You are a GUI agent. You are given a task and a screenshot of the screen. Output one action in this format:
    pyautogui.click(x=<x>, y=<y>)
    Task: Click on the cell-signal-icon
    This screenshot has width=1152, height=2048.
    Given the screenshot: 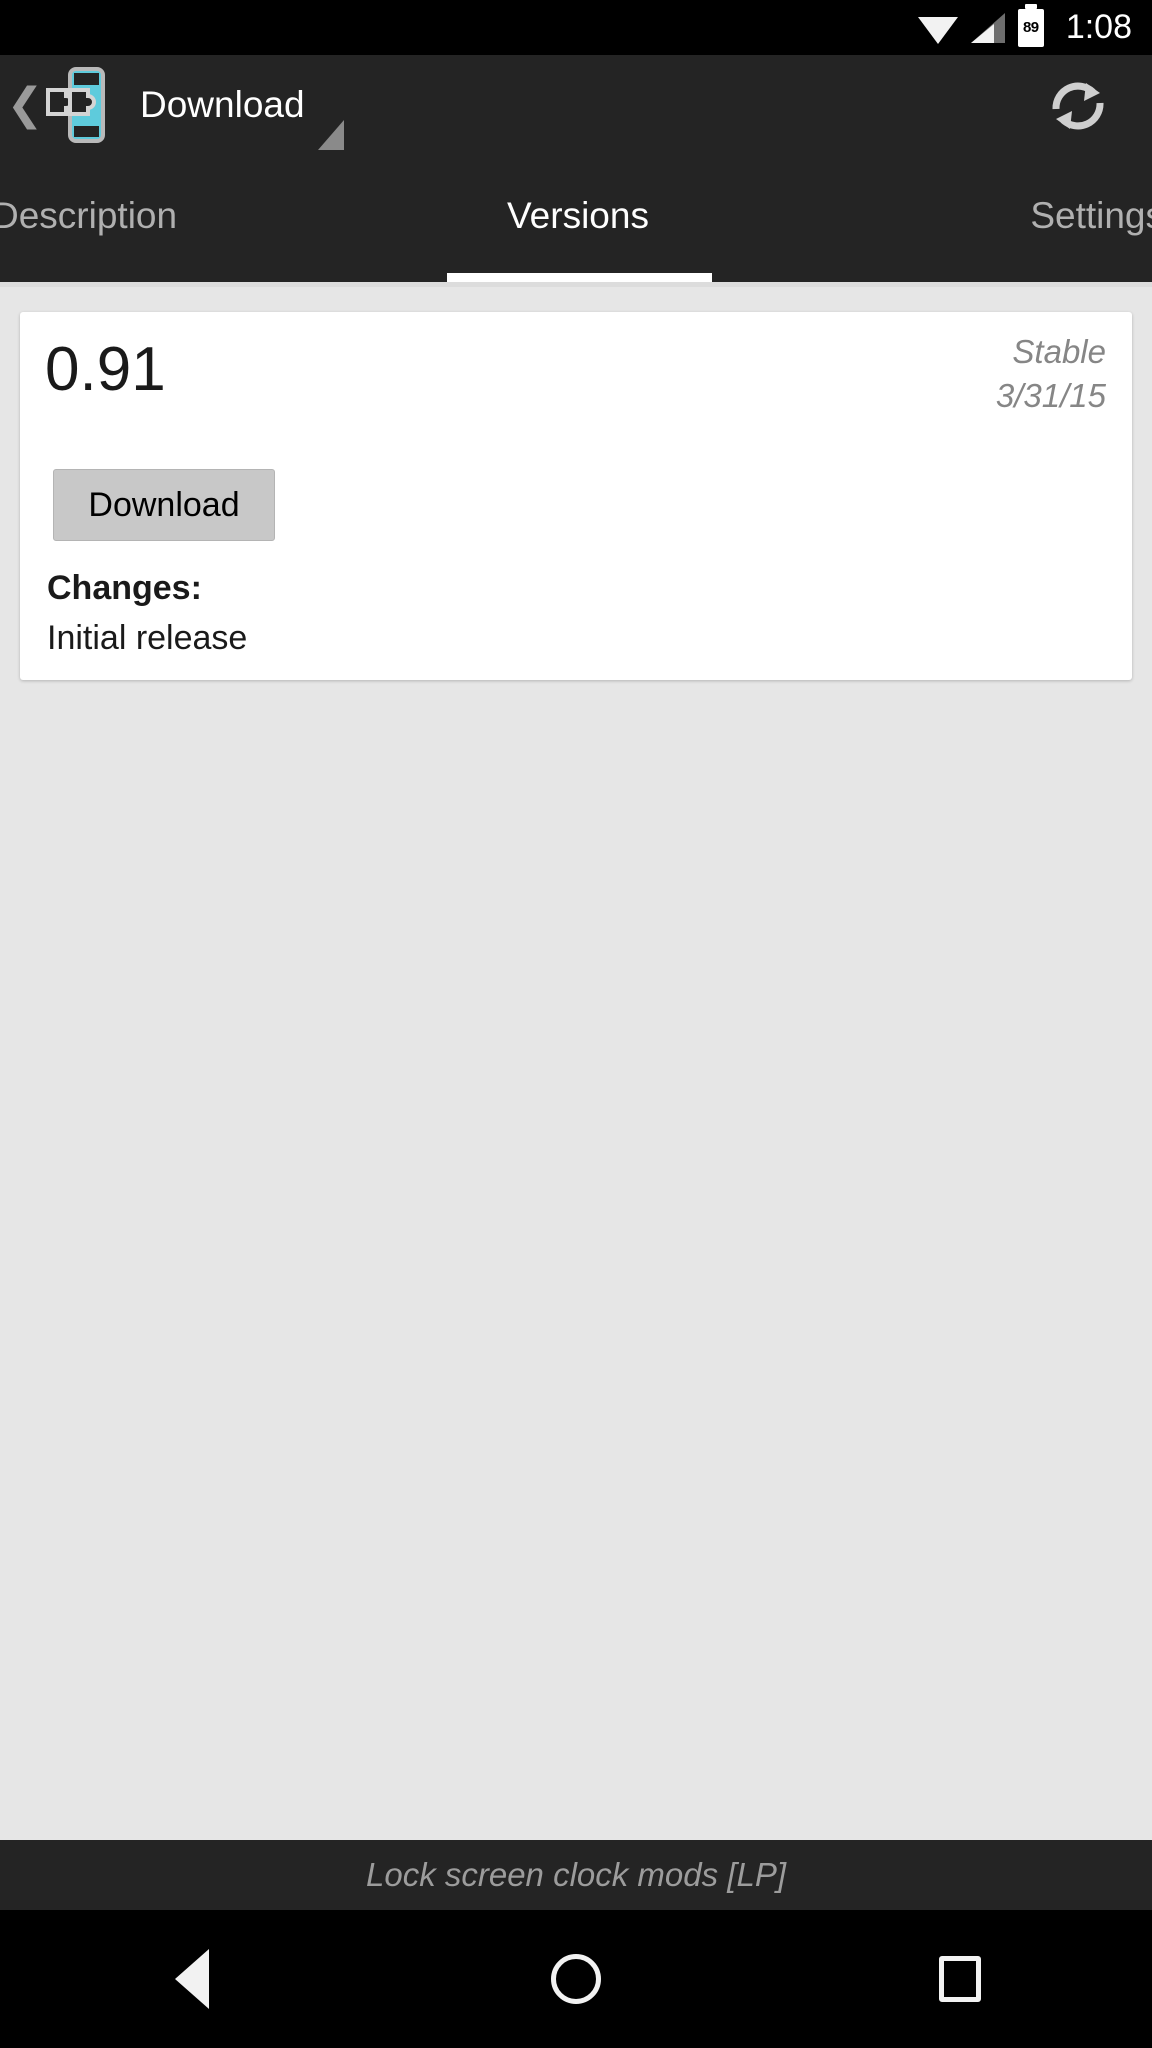 What is the action you would take?
    pyautogui.click(x=989, y=28)
    